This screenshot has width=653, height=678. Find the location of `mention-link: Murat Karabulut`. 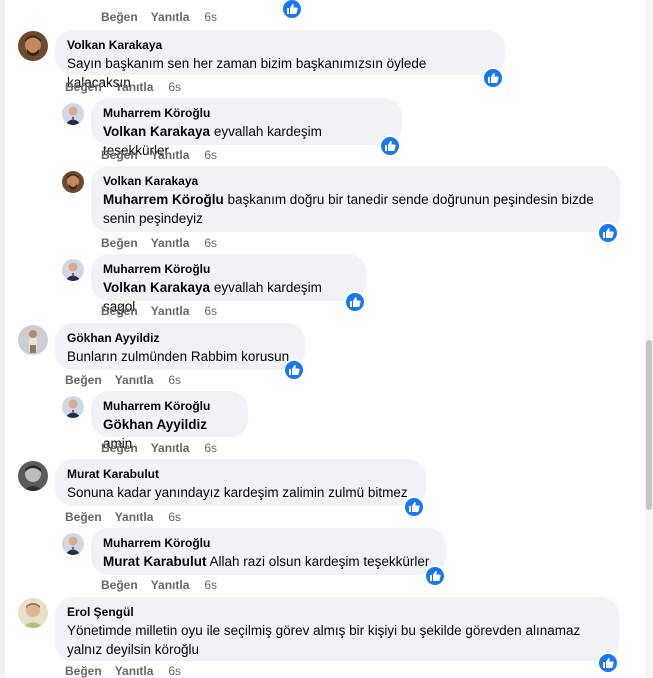

mention-link: Murat Karabulut is located at coordinates (155, 561).